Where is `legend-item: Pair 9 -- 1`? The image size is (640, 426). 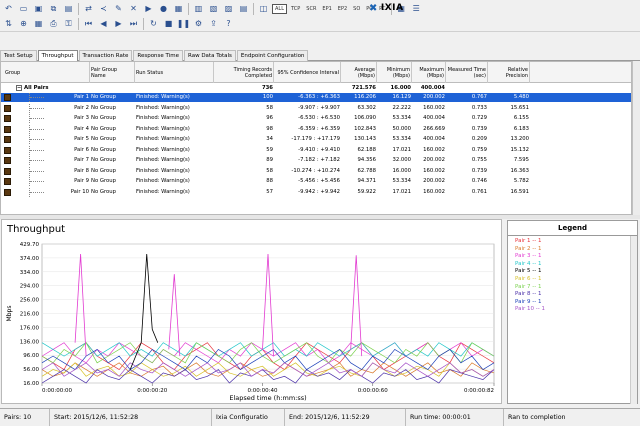 legend-item: Pair 9 -- 1 is located at coordinates (528, 302).